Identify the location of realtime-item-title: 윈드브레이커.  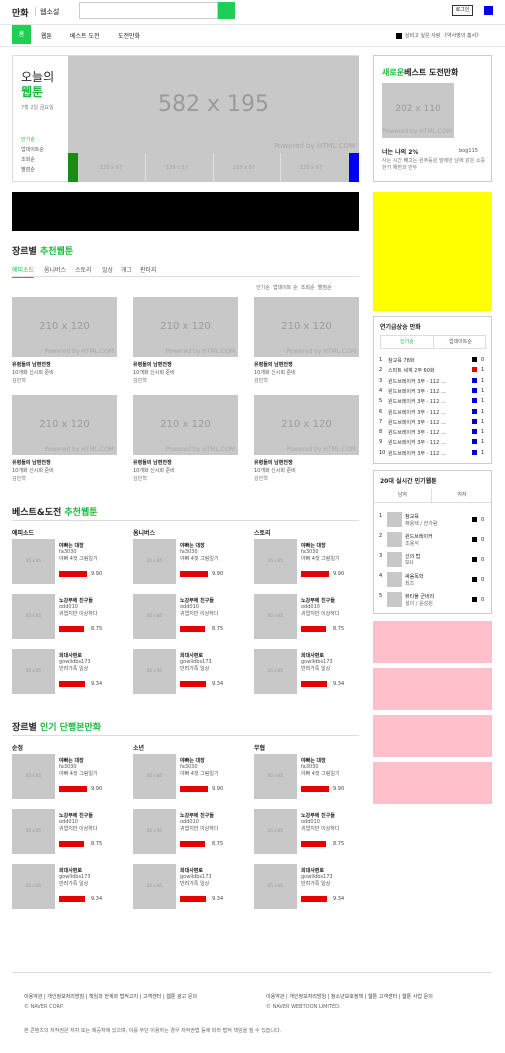
(436, 536).